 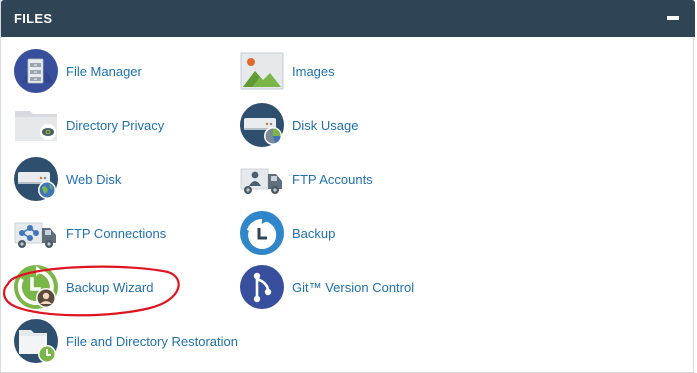 What do you see at coordinates (262, 71) in the screenshot?
I see `images-icon` at bounding box center [262, 71].